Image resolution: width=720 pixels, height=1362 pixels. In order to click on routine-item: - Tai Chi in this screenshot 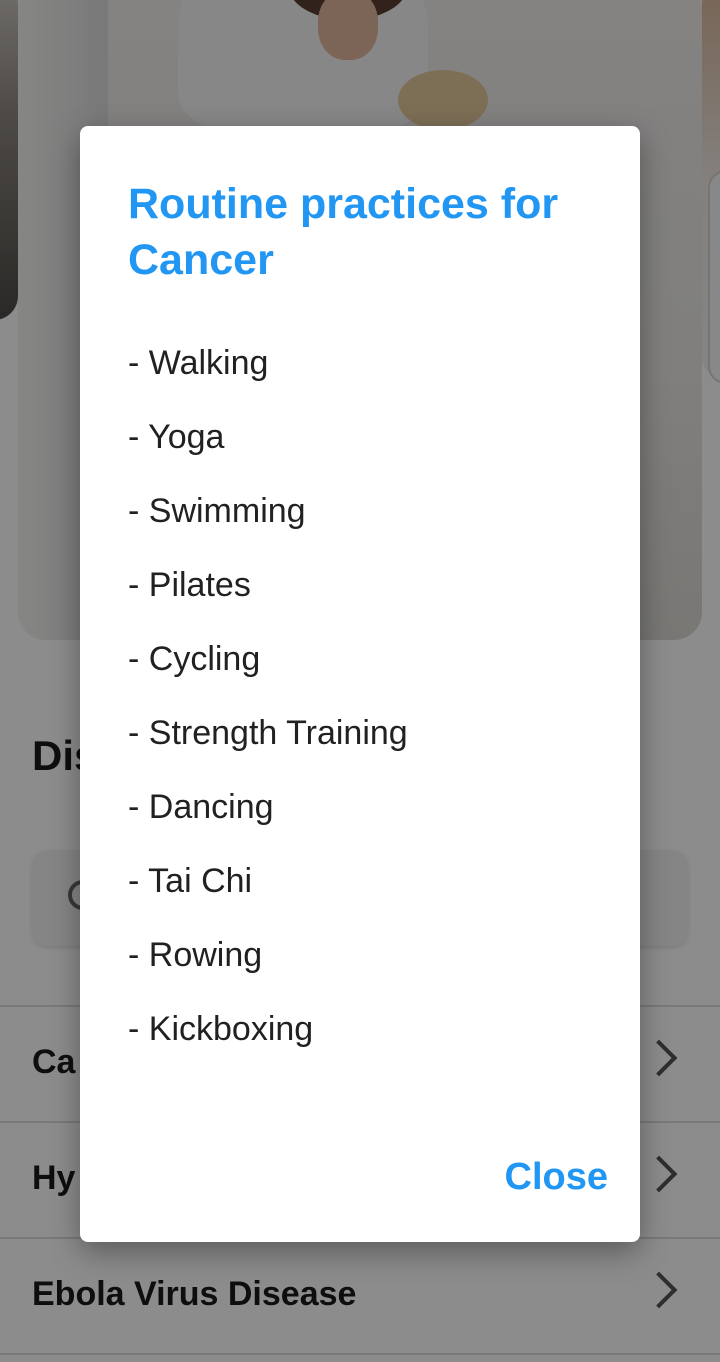, I will do `click(190, 881)`.